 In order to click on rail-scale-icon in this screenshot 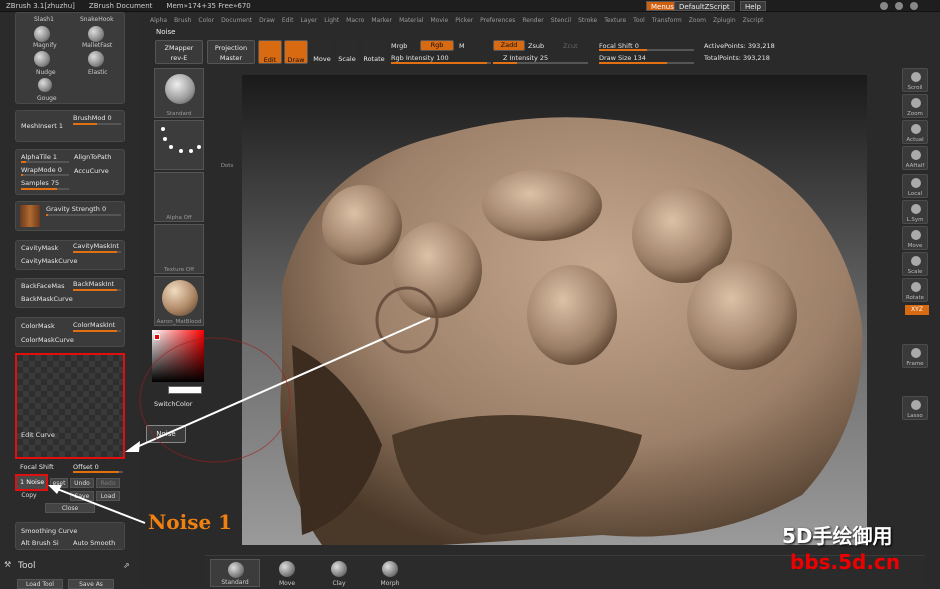, I will do `click(916, 261)`.